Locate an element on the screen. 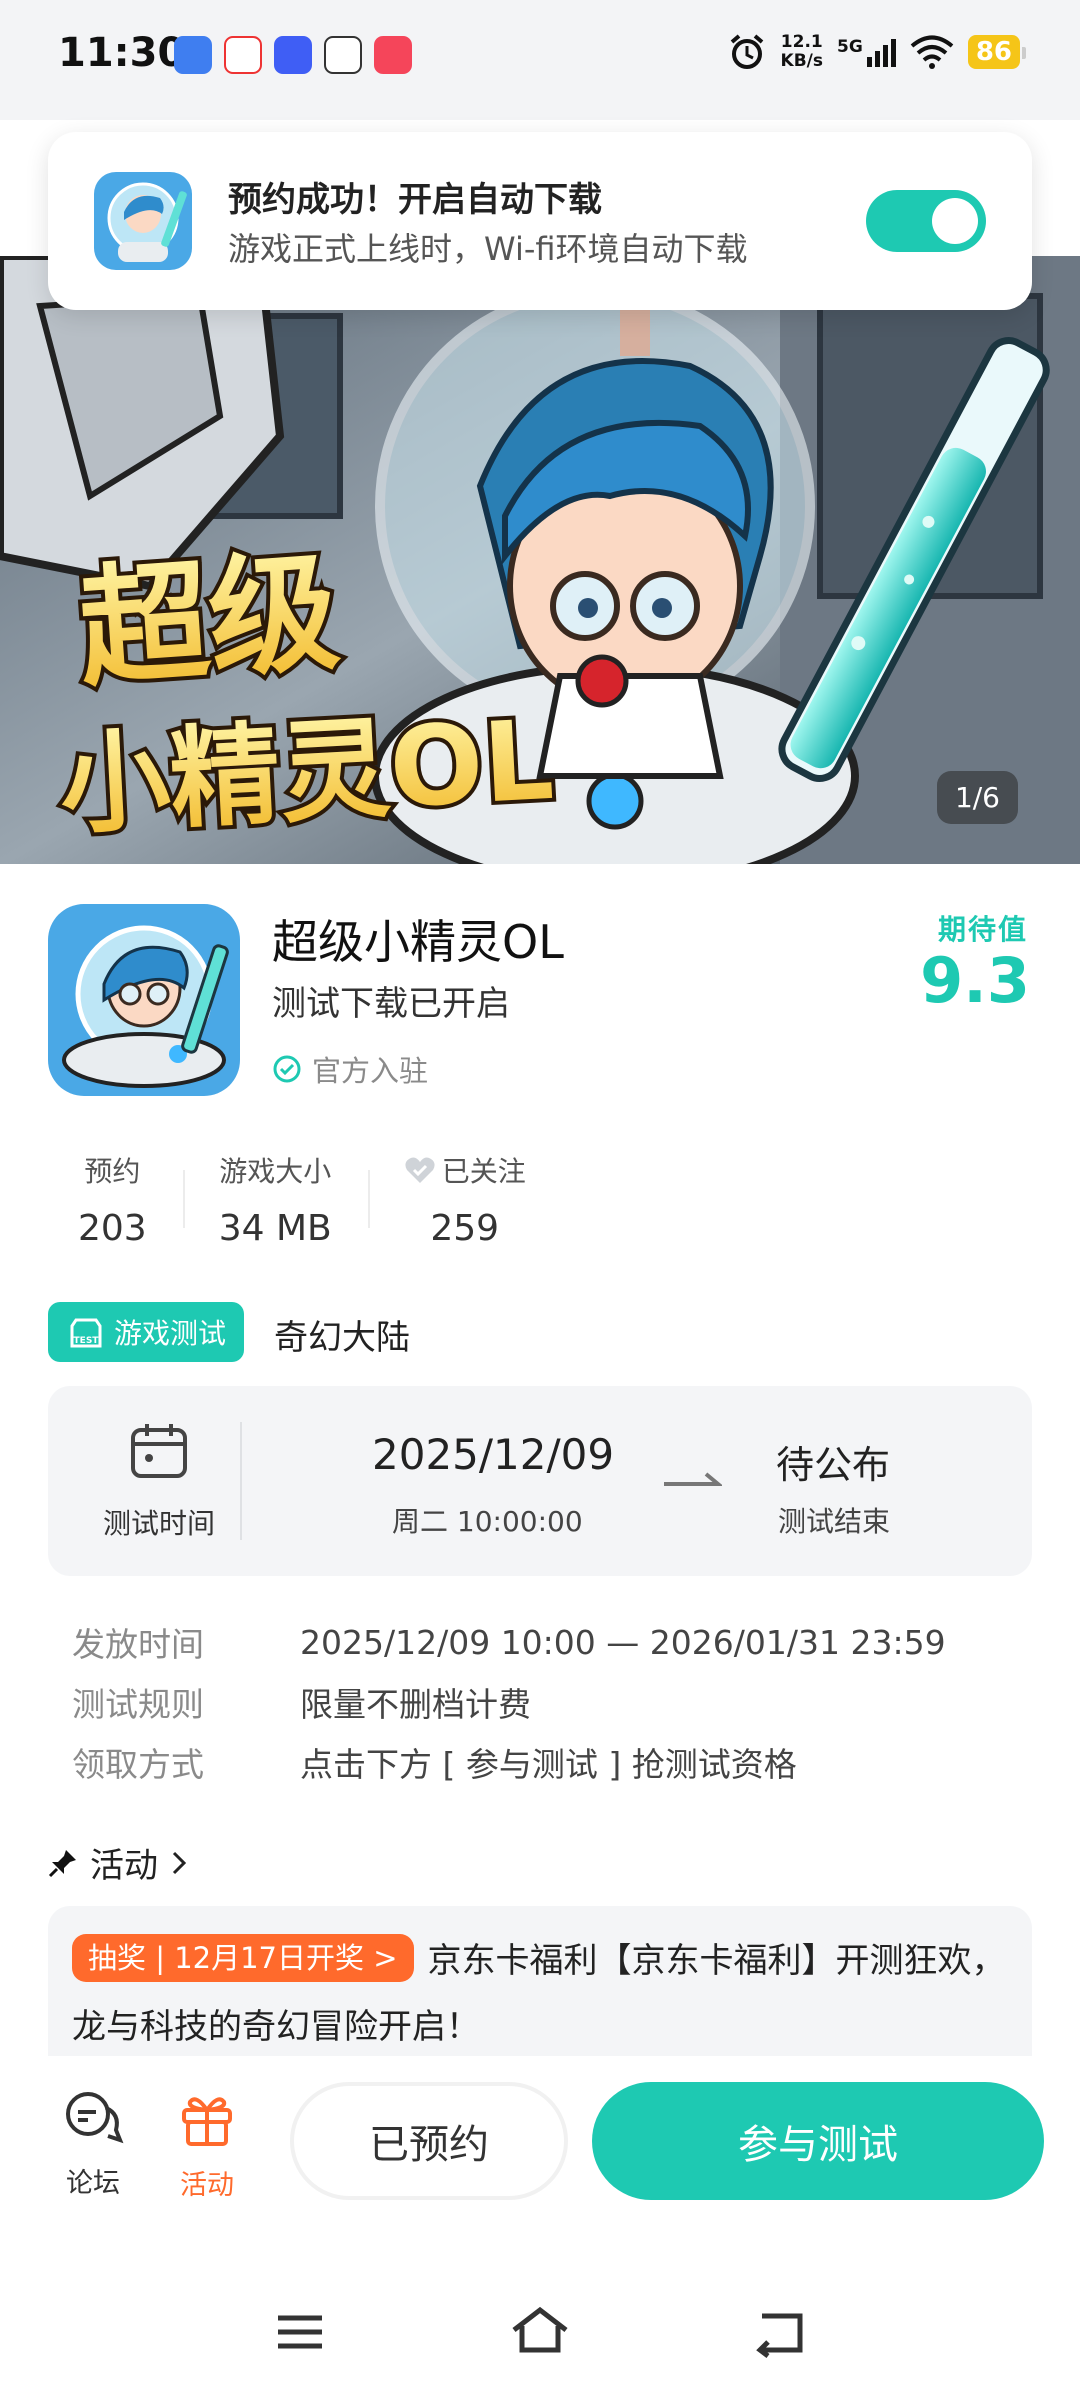  calendar-icon is located at coordinates (159, 1451).